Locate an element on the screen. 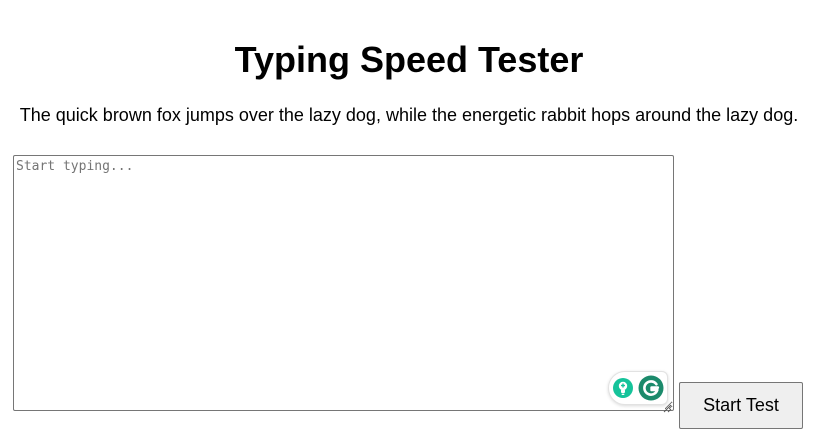 This screenshot has width=835, height=438. lightbulb-icon is located at coordinates (623, 388).